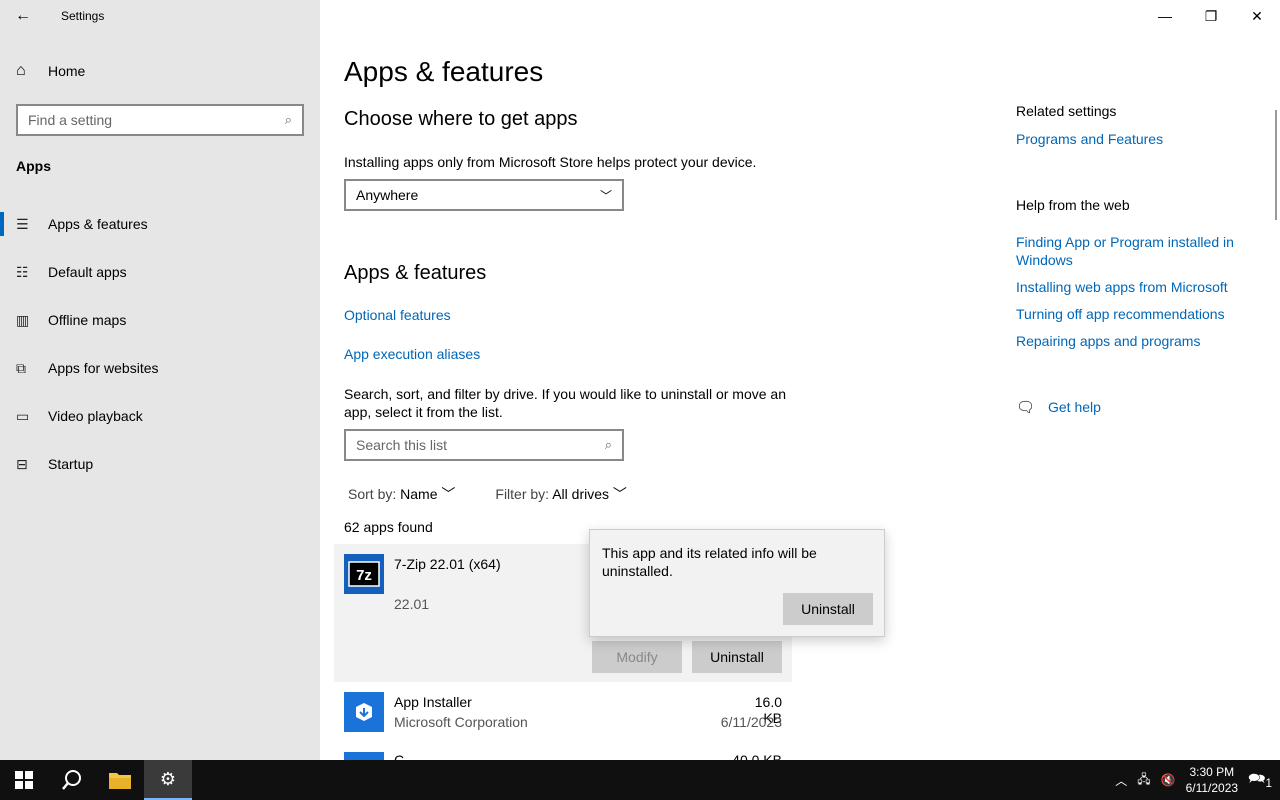 This screenshot has height=800, width=1280. I want to click on notification-count: 1, so click(1268, 783).